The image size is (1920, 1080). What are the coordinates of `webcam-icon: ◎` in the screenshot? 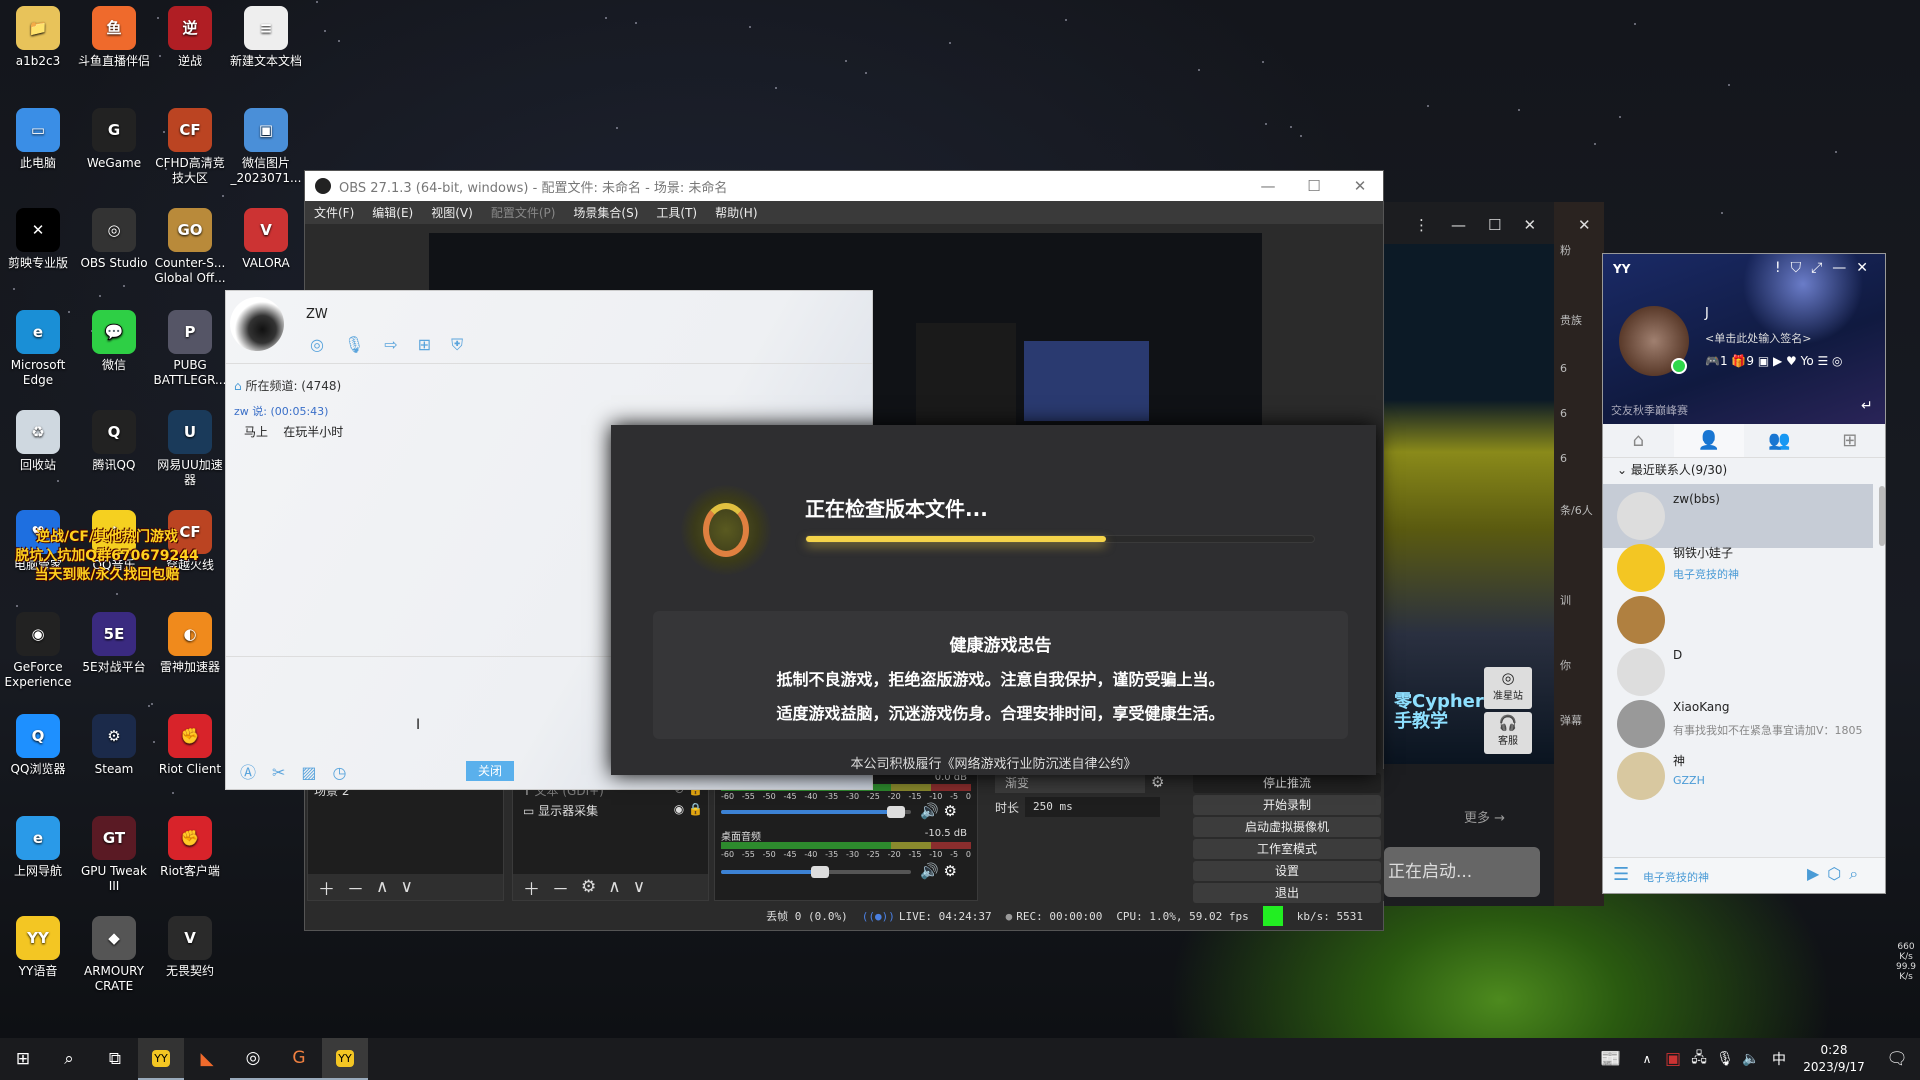 It's located at (327, 344).